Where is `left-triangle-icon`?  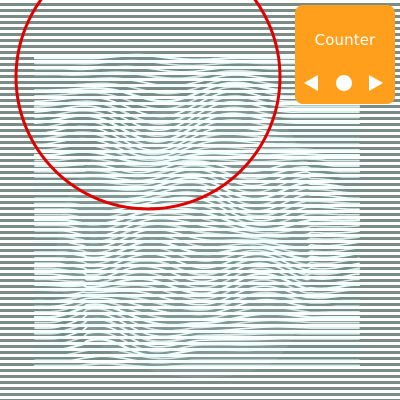 left-triangle-icon is located at coordinates (311, 83).